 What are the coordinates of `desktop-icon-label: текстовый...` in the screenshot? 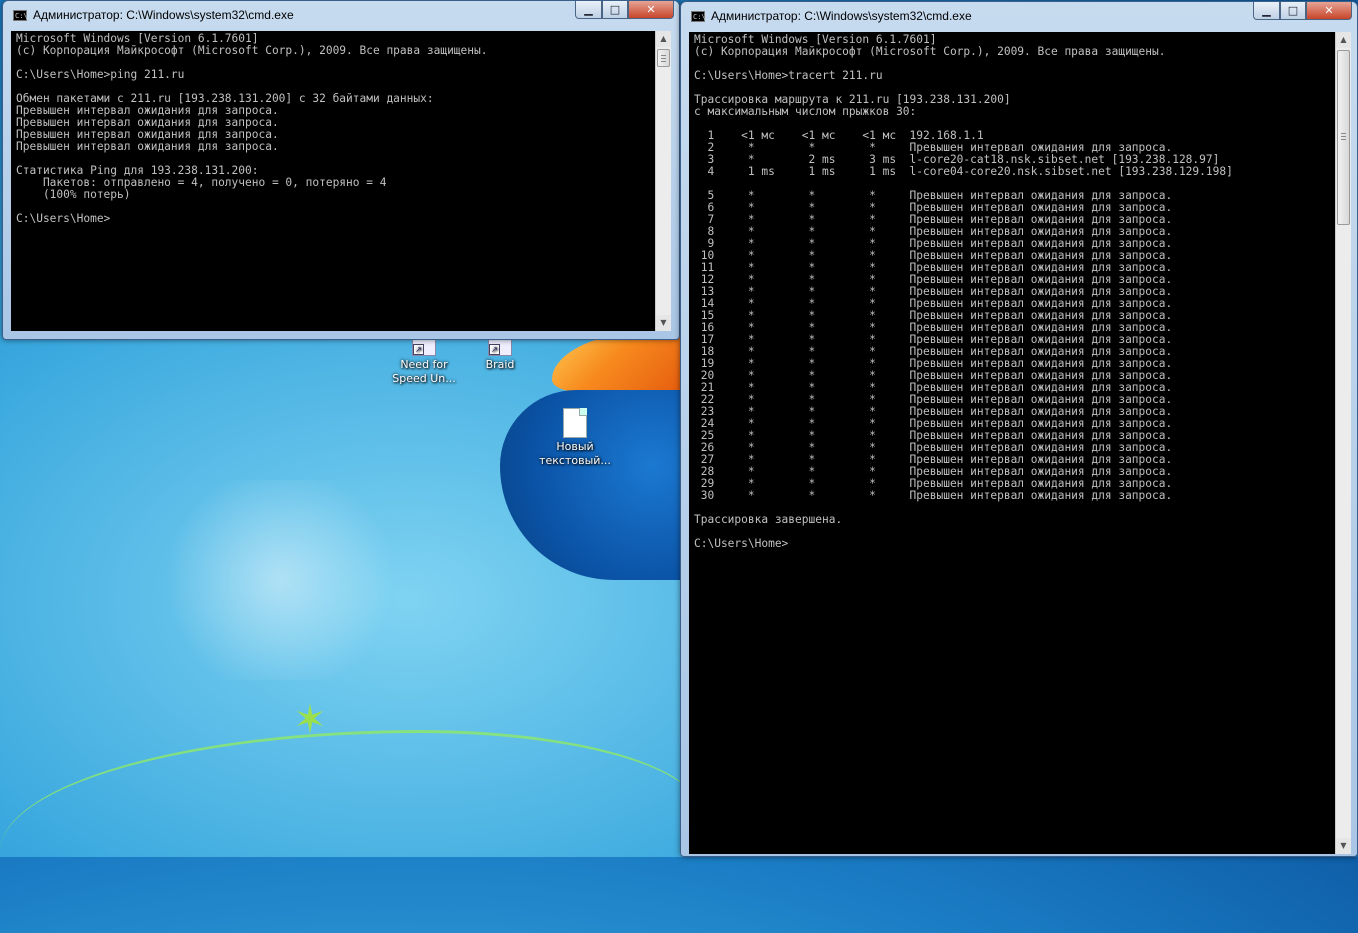 It's located at (575, 460).